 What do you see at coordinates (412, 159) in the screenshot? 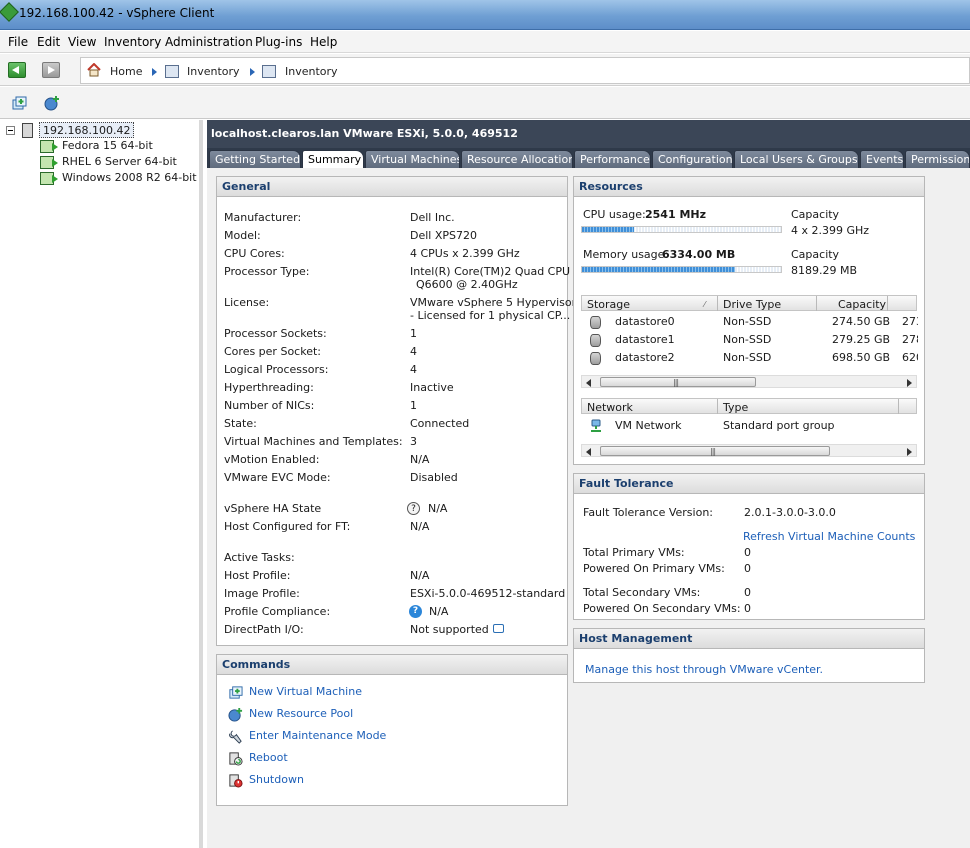
I see `tab-virtual-machines: Virtual Machines` at bounding box center [412, 159].